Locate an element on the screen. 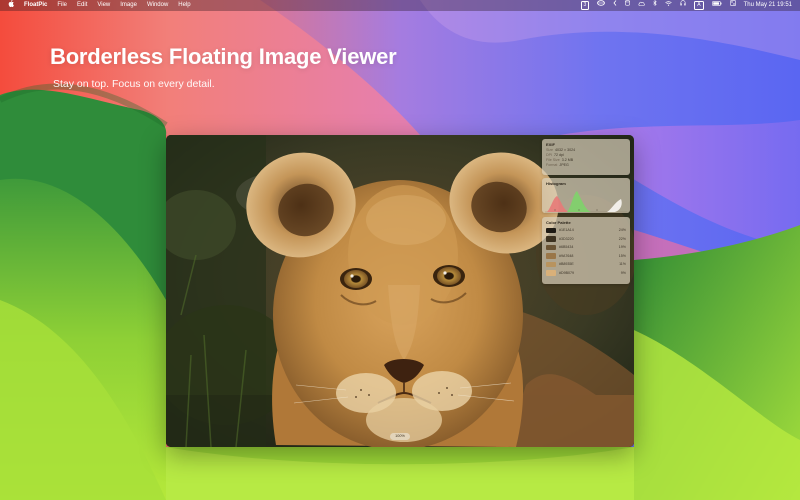 This screenshot has height=500, width=800. menu-help: Help is located at coordinates (184, 5).